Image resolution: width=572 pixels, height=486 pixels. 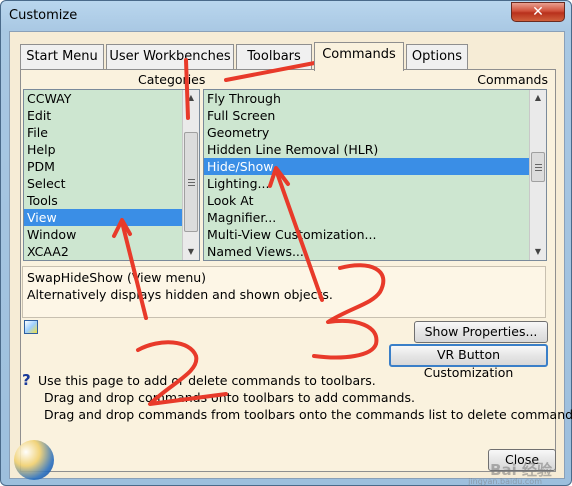 What do you see at coordinates (468, 362) in the screenshot?
I see `vr-button-customization-button: VR Button Customization` at bounding box center [468, 362].